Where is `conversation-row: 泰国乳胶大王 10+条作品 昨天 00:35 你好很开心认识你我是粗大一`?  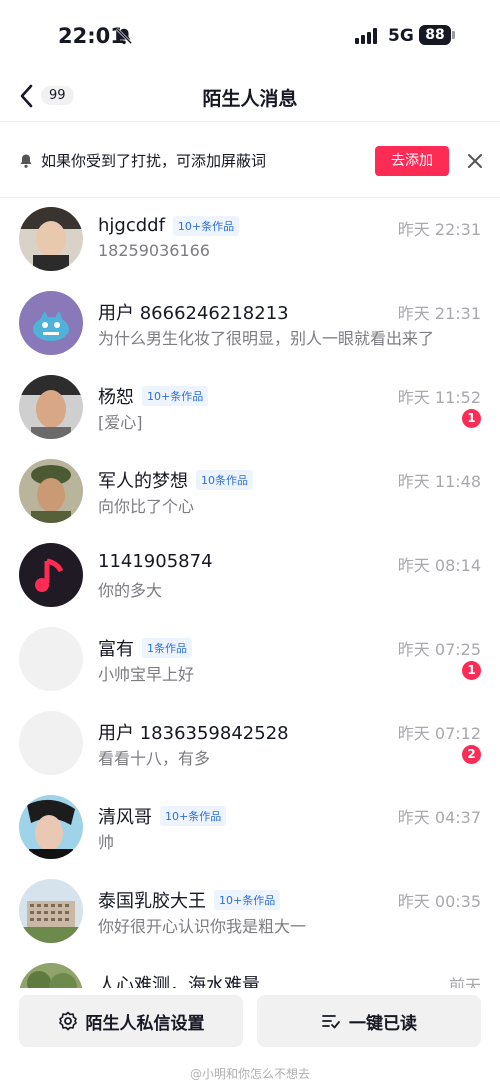
conversation-row: 泰国乳胶大王 10+条作品 昨天 00:35 你好很开心认识你我是粗大一 is located at coordinates (250, 912).